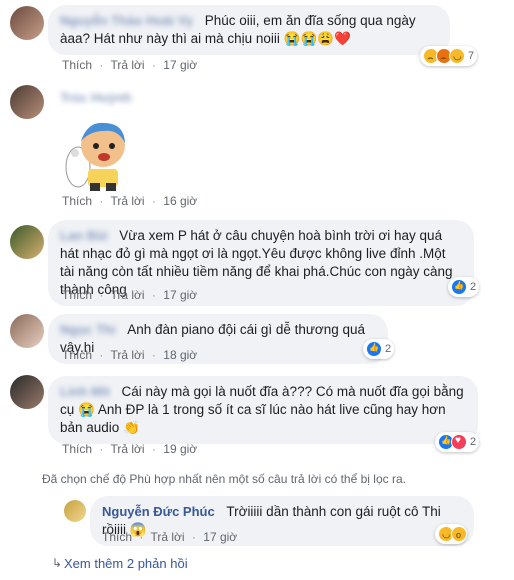 This screenshot has height=580, width=514. Describe the element at coordinates (126, 20) in the screenshot. I see `commenter-name: Nguyễn Thảo Hoài Vy` at that location.